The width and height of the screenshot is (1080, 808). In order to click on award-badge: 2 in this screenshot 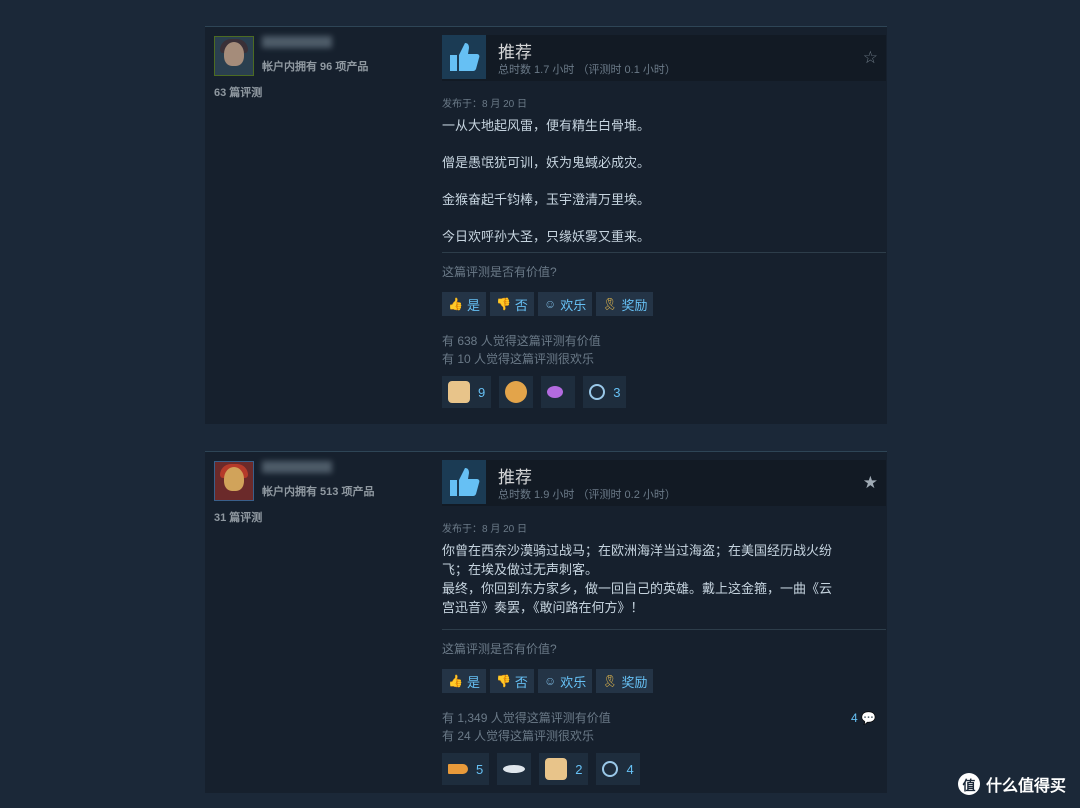, I will do `click(564, 769)`.